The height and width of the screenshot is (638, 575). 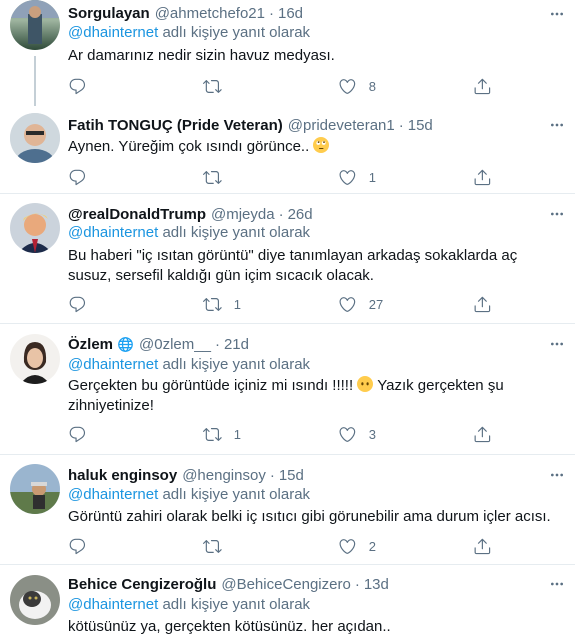 I want to click on username: @prideveteran1, so click(x=341, y=125).